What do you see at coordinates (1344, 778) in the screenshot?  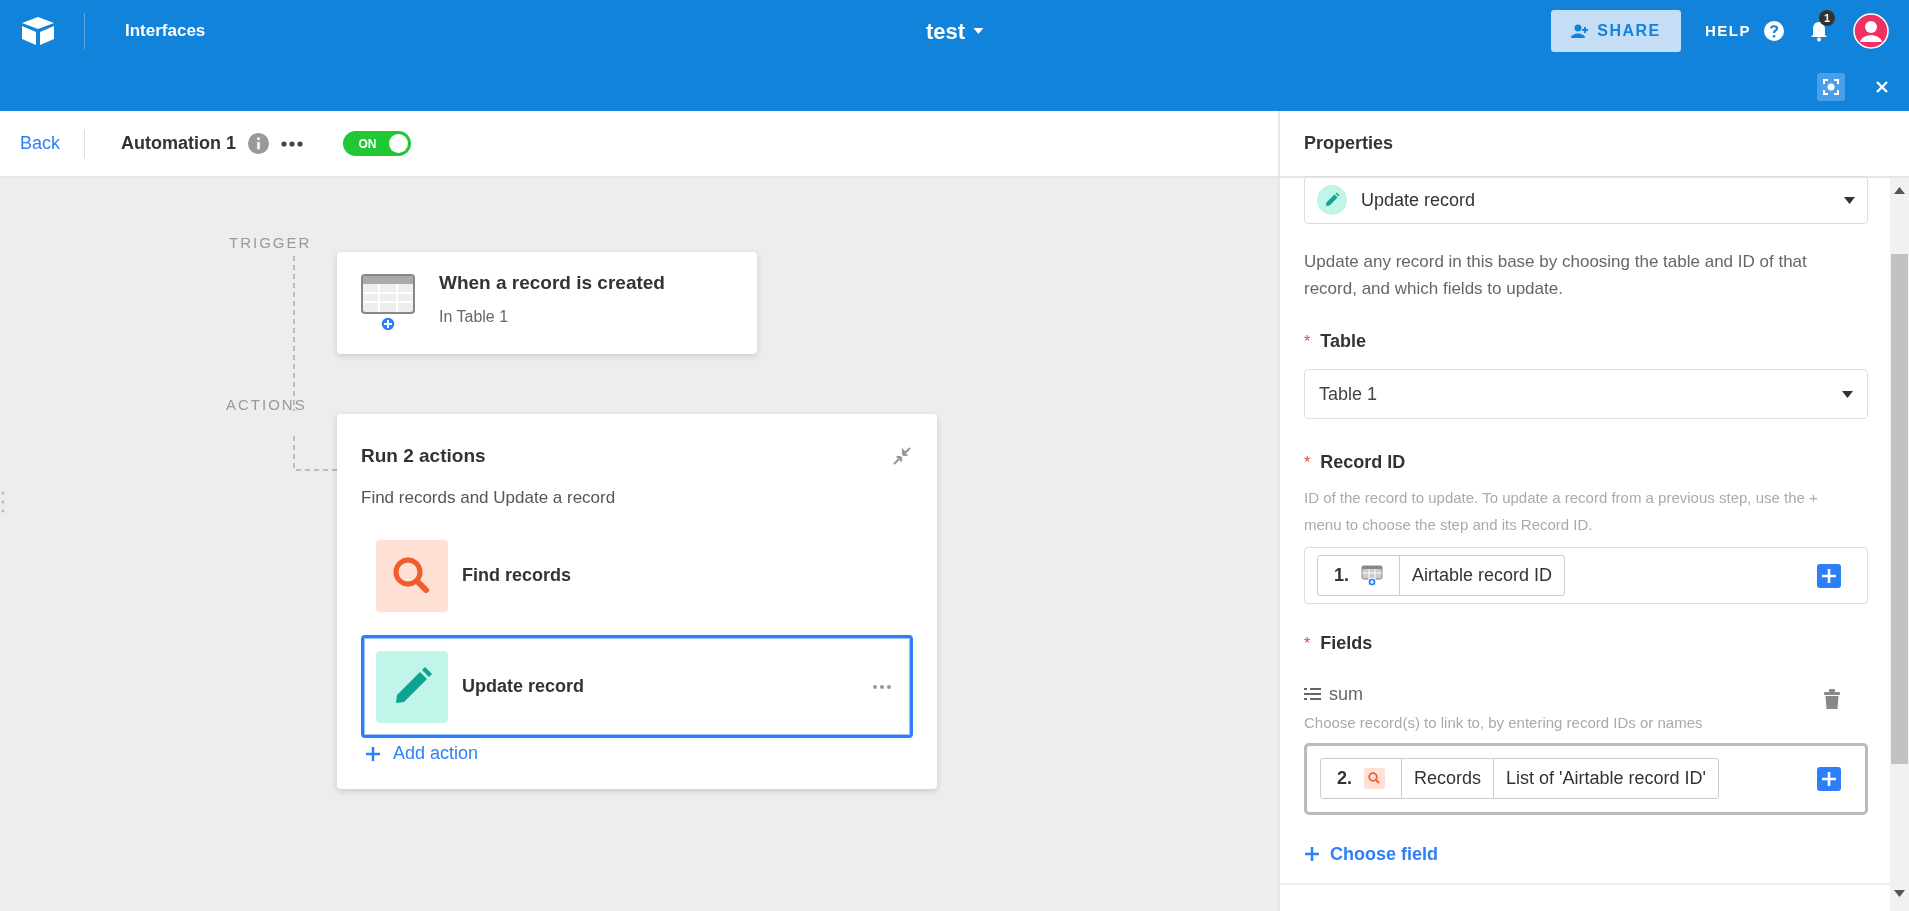 I see `step-number: 2.` at bounding box center [1344, 778].